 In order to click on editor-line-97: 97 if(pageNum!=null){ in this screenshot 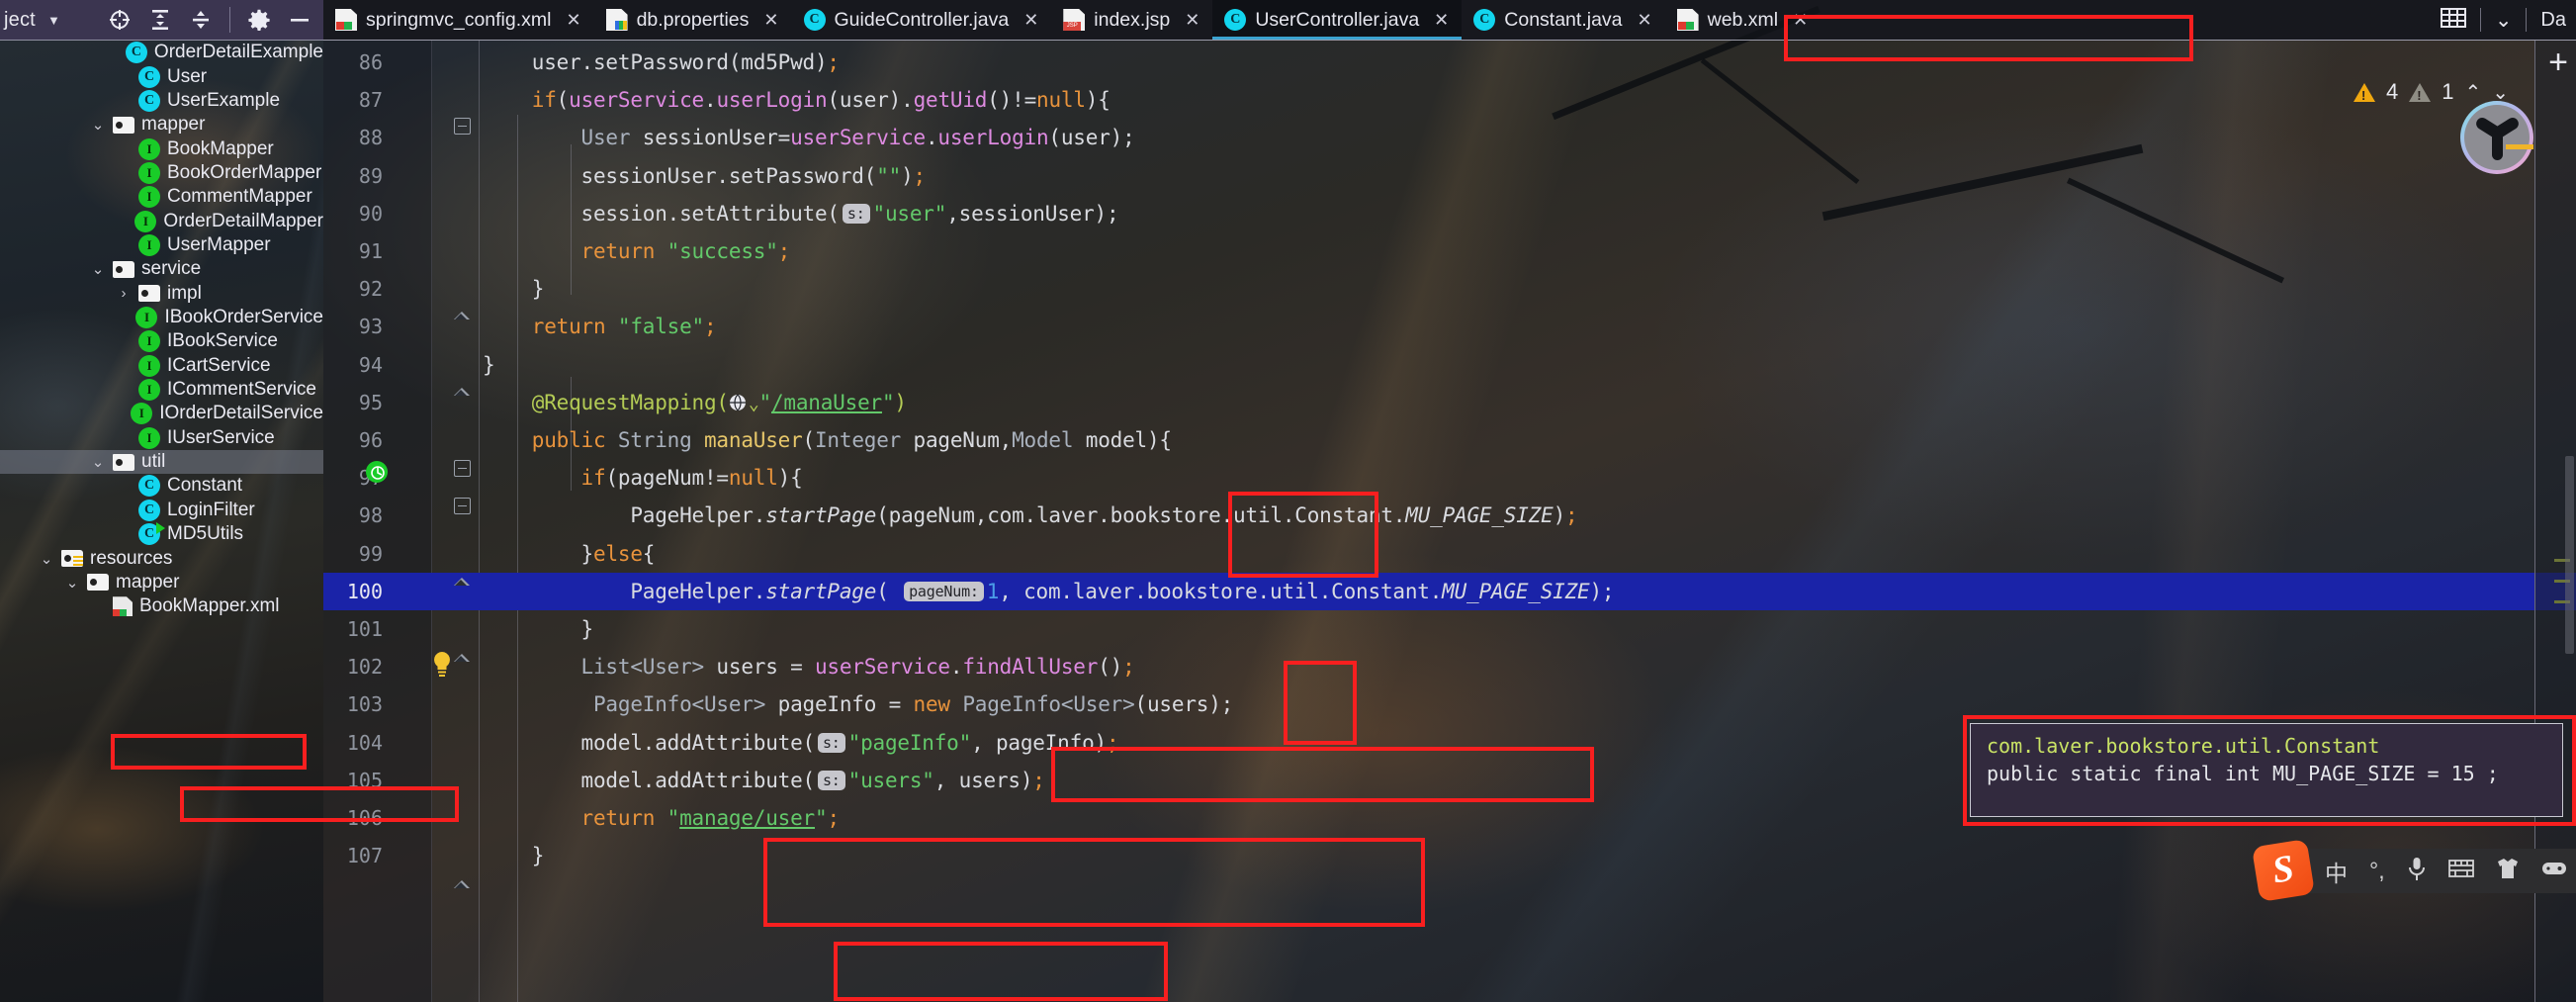, I will do `click(1449, 478)`.